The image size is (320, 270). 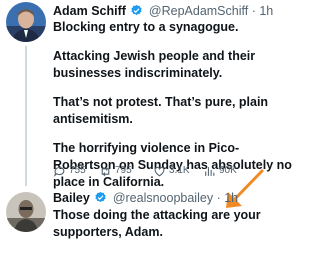 I want to click on repost-button: 795, so click(x=115, y=171).